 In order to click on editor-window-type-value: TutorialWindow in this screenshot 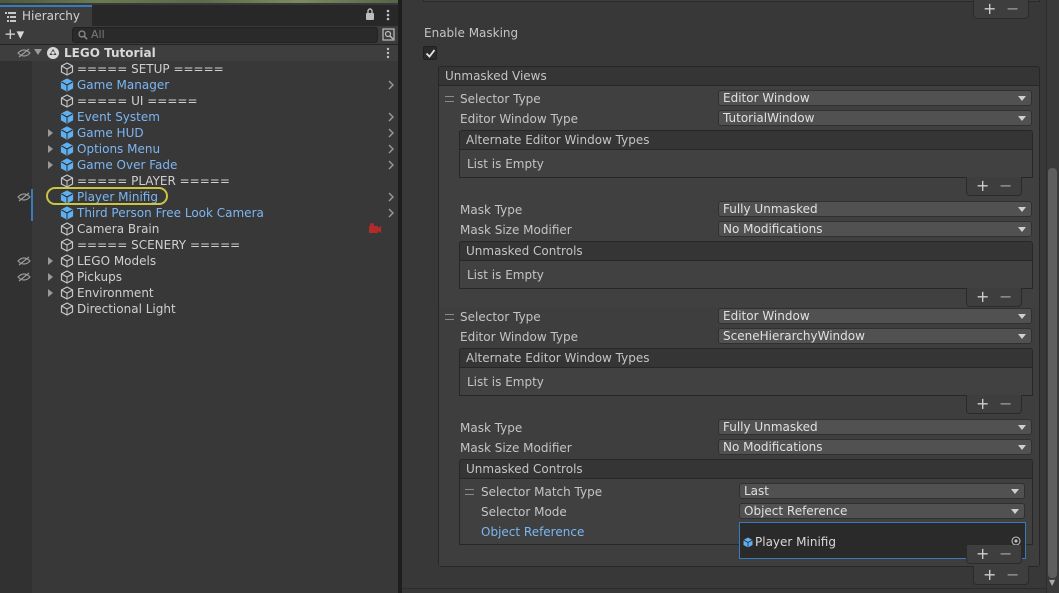, I will do `click(769, 118)`.